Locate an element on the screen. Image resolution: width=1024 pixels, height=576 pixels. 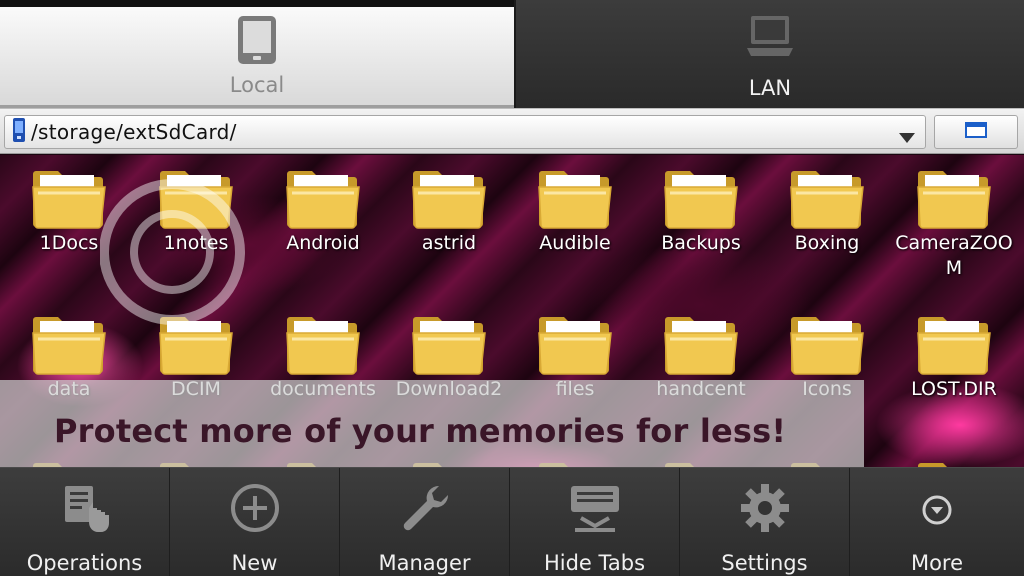
folder-label: 1notes is located at coordinates (196, 243).